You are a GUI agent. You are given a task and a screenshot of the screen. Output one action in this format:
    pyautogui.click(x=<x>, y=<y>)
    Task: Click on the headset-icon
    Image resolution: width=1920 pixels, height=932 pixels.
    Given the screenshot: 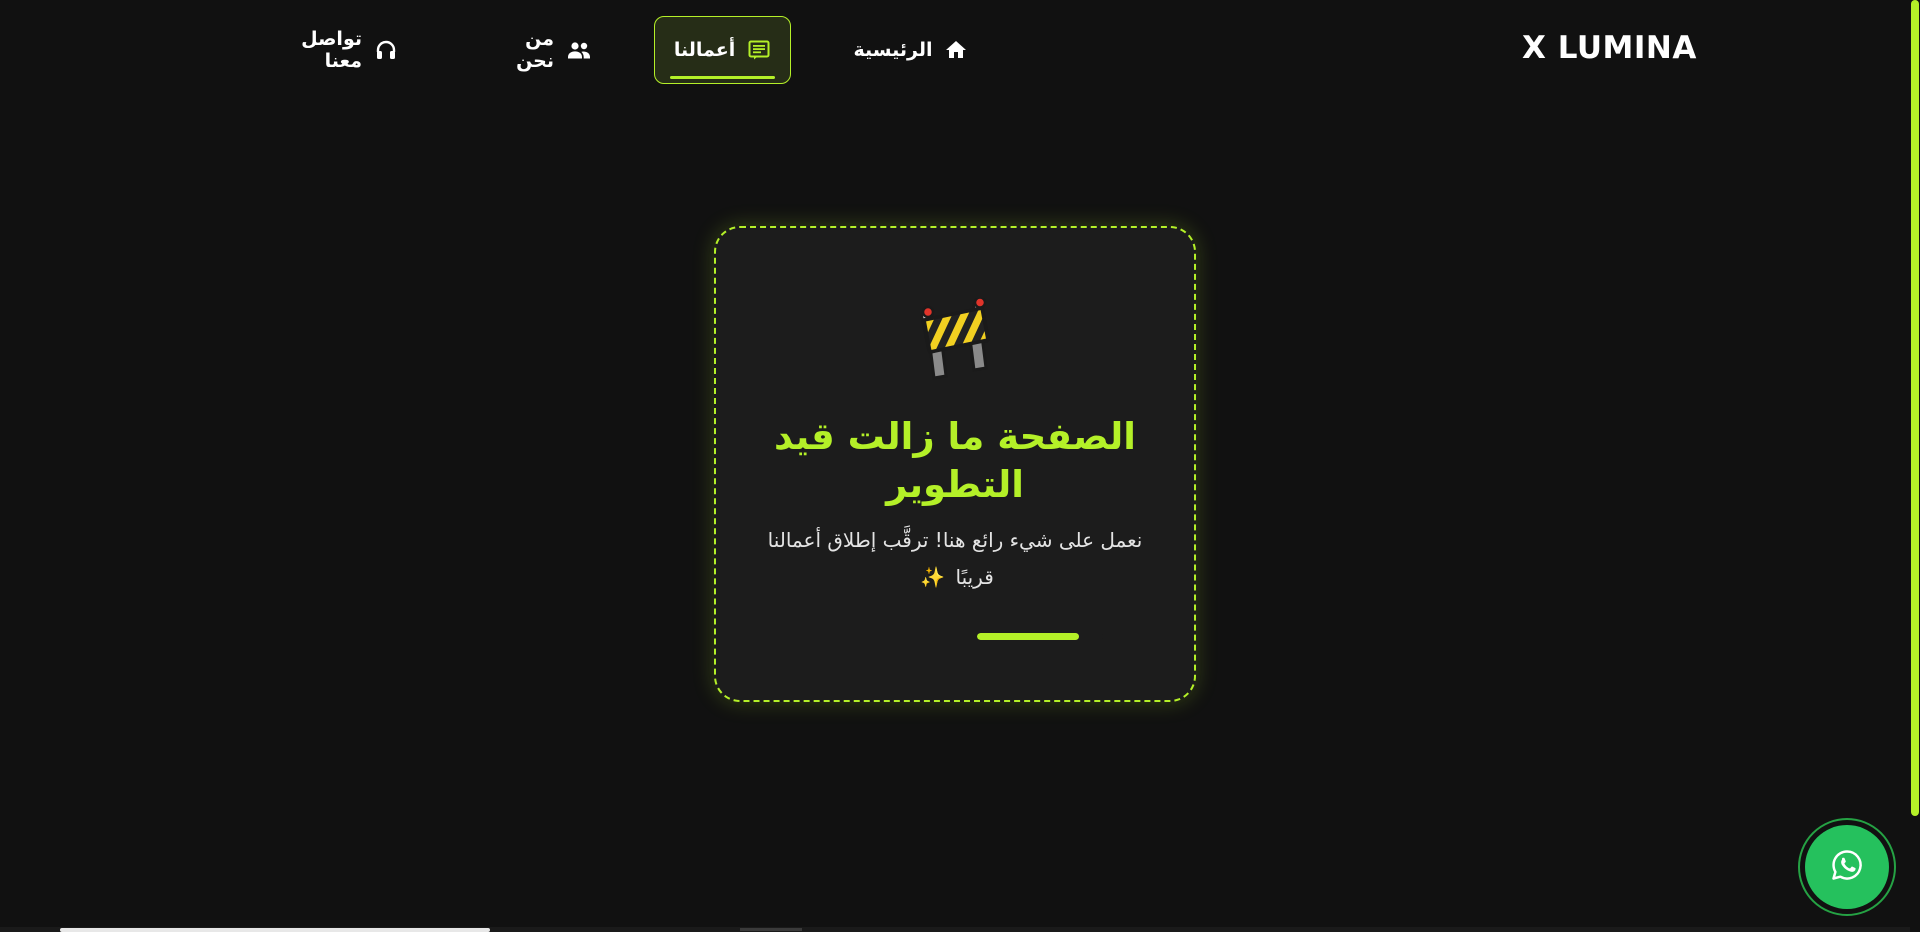 What is the action you would take?
    pyautogui.click(x=386, y=50)
    